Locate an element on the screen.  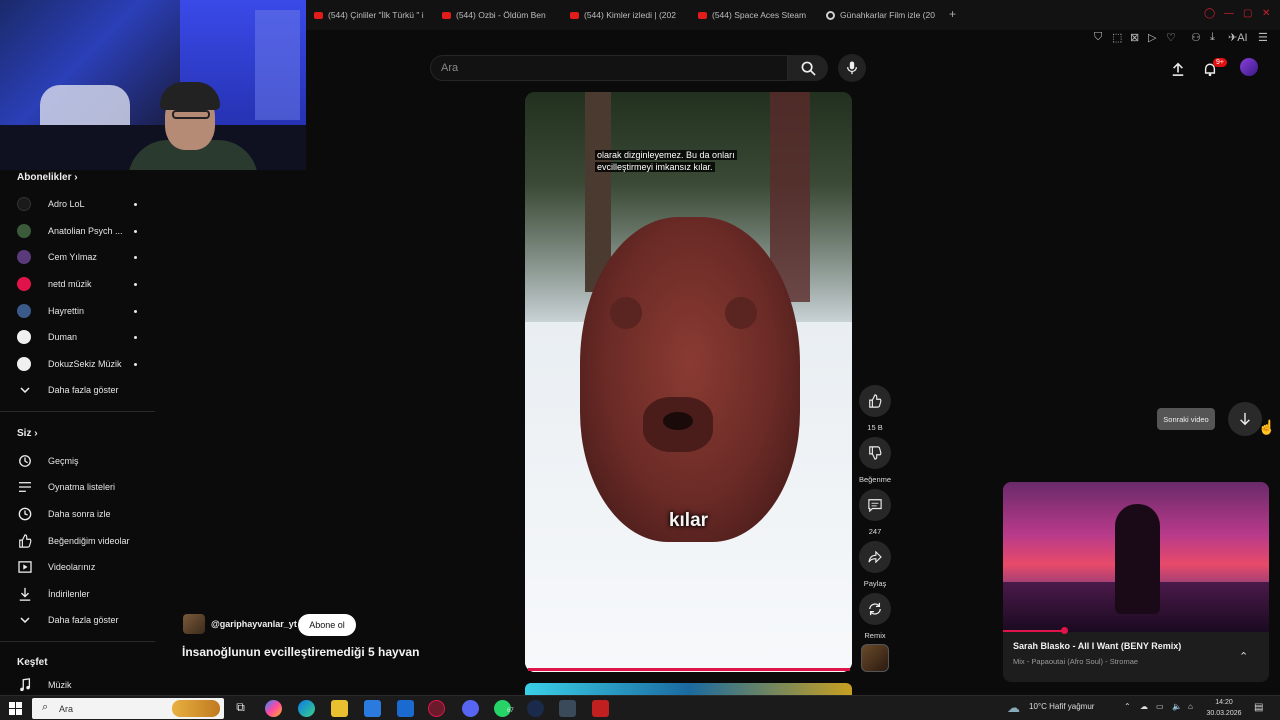
clock-icon is located at coordinates (25, 514).